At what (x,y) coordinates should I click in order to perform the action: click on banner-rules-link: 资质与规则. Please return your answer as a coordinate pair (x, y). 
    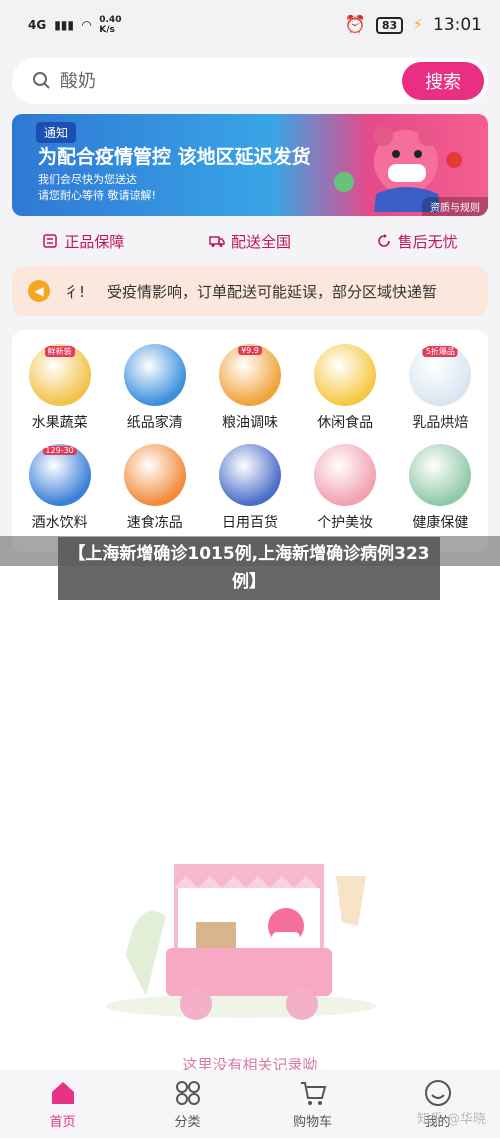
    Looking at the image, I should click on (455, 206).